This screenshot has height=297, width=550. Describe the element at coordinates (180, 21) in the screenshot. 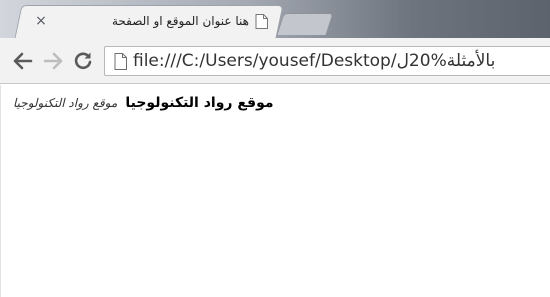

I see `tab-title: هنا عنوان الموقع او الصفحة` at that location.